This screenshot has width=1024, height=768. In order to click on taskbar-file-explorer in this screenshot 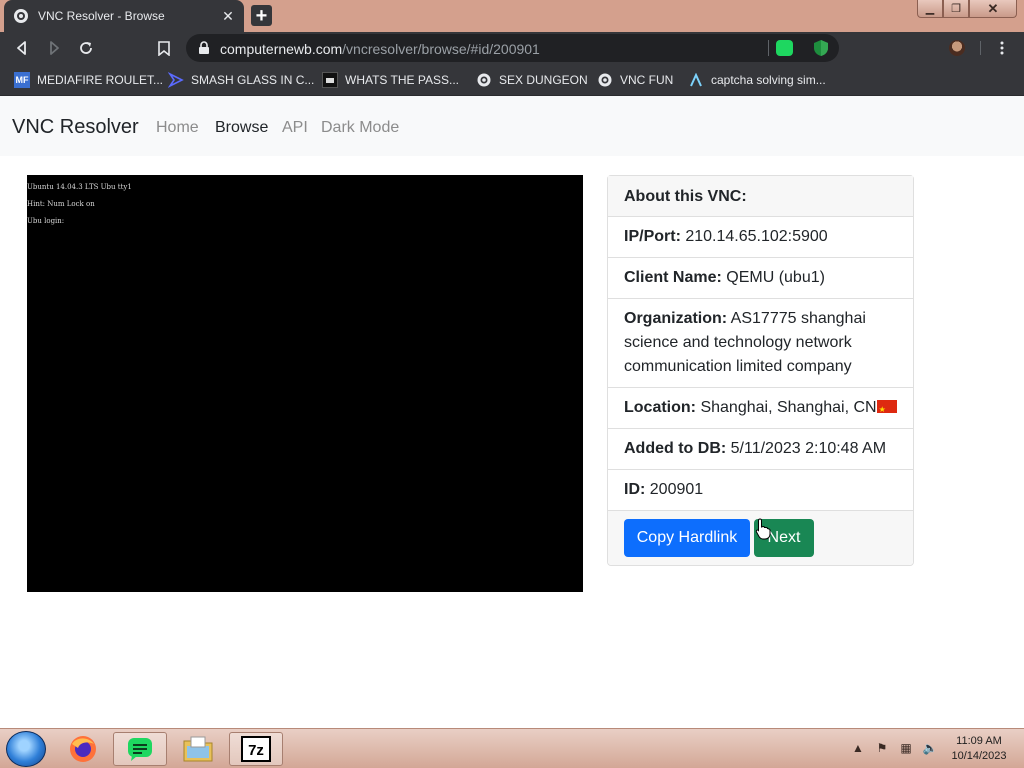, I will do `click(198, 749)`.